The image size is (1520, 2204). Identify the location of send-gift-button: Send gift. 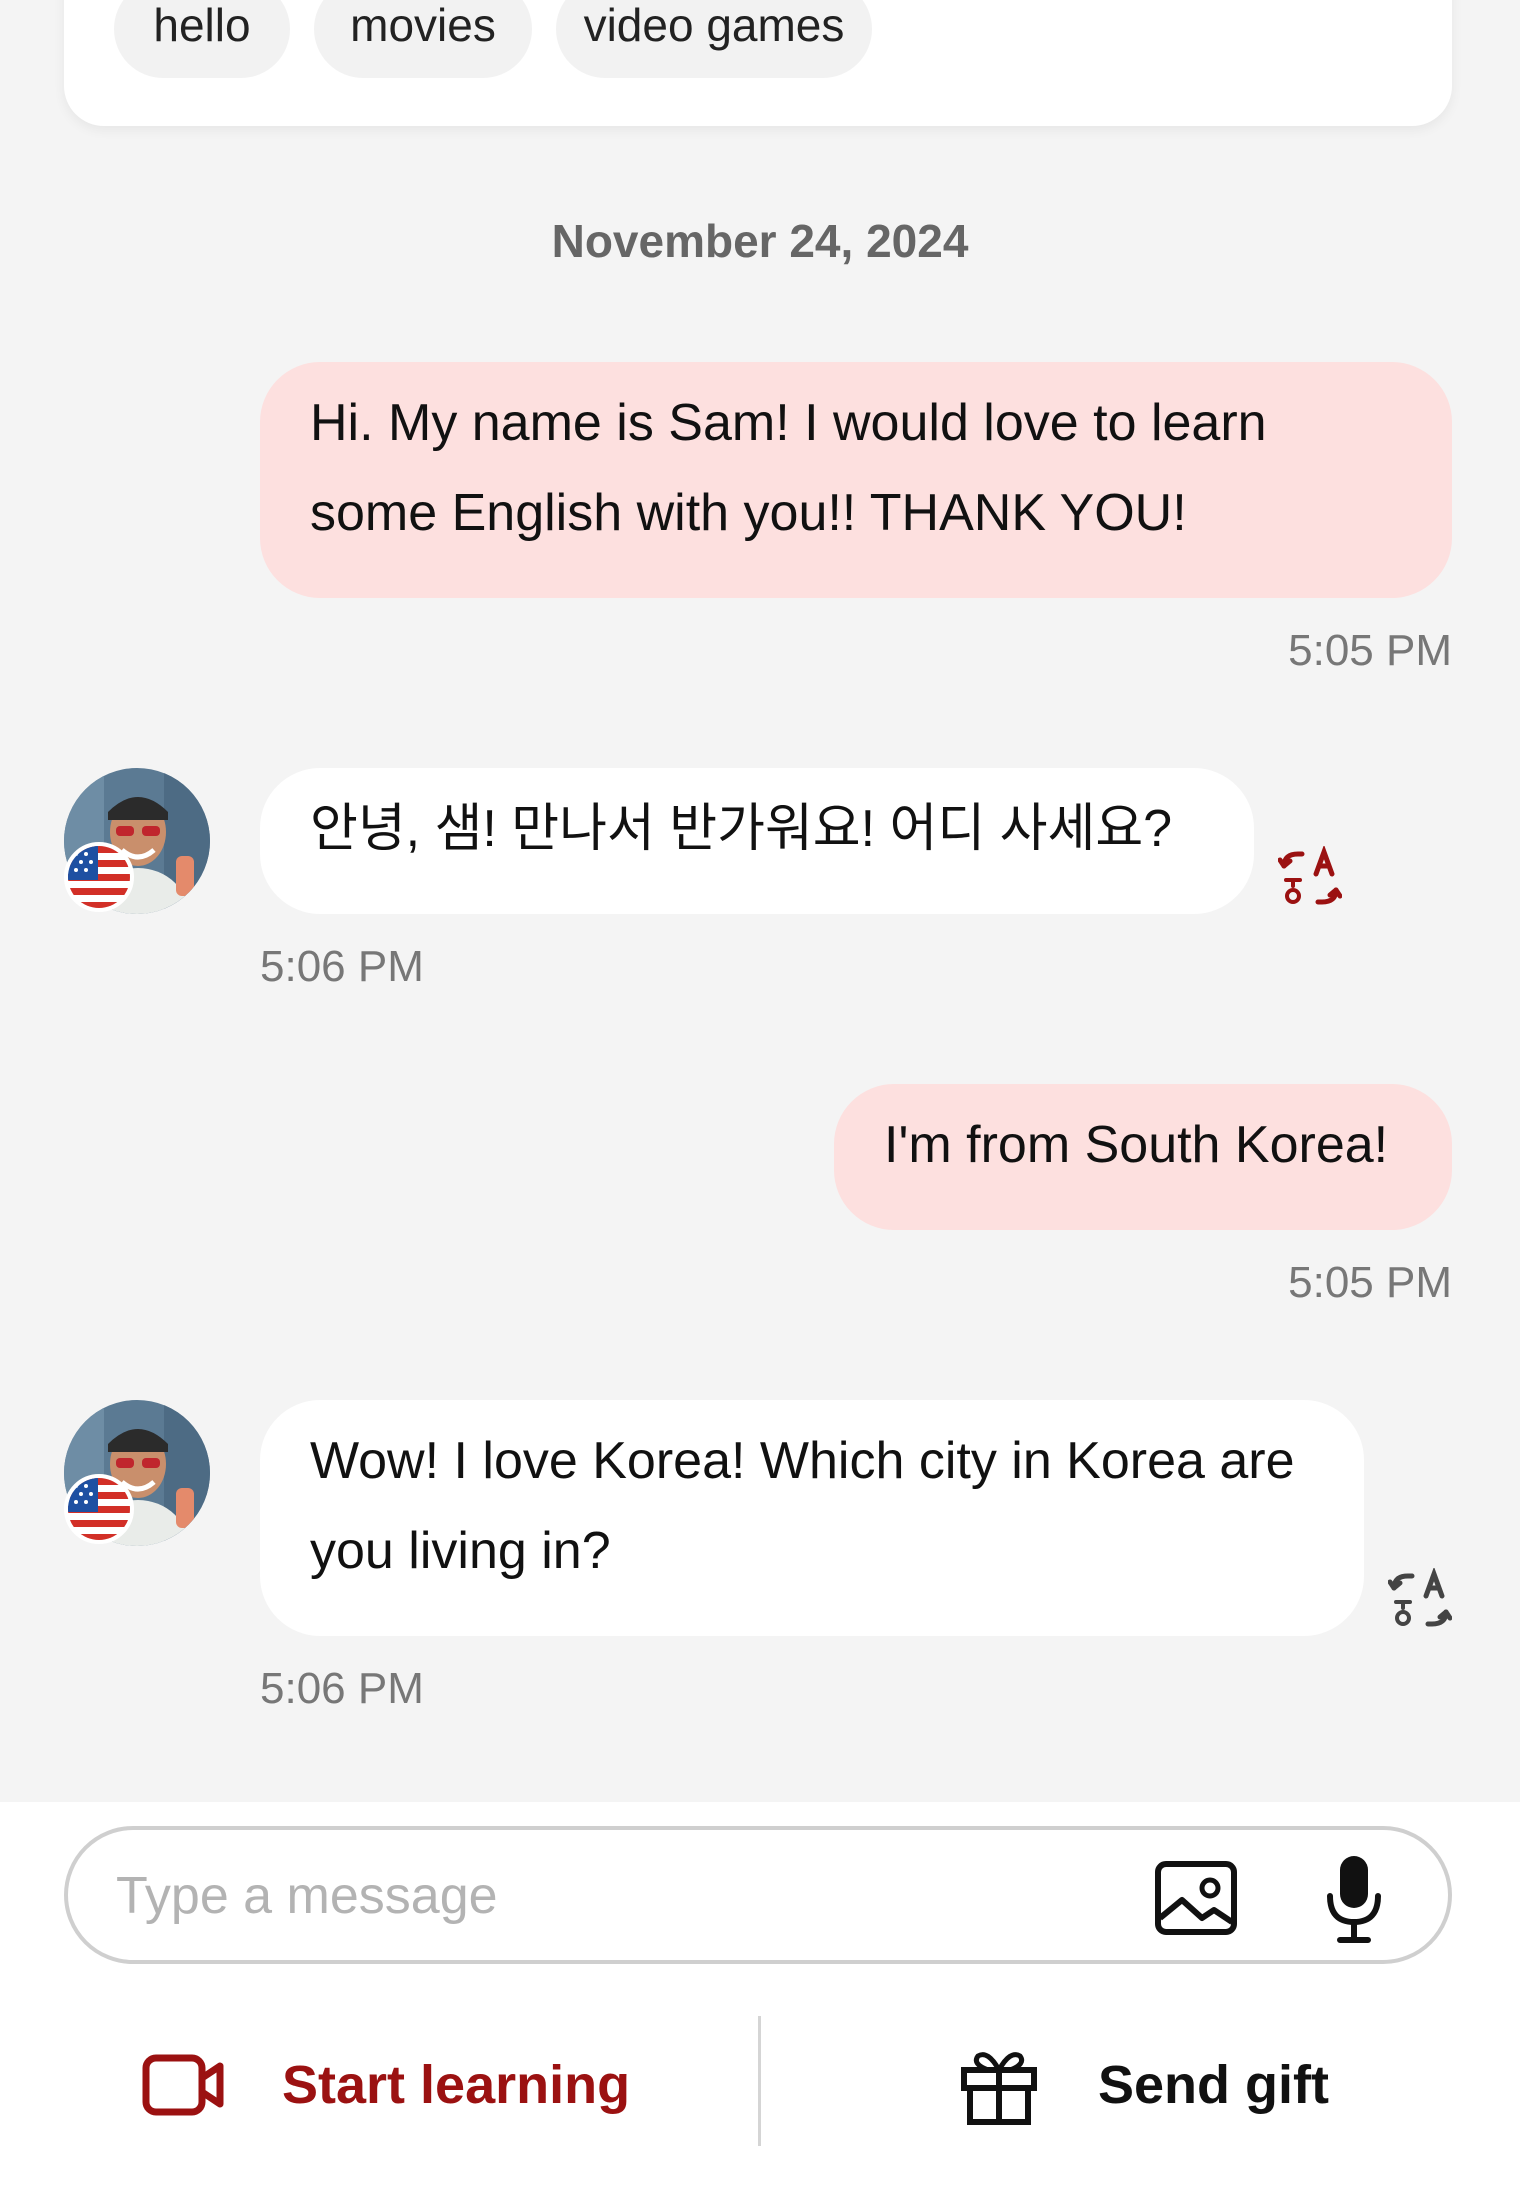
(1143, 2085).